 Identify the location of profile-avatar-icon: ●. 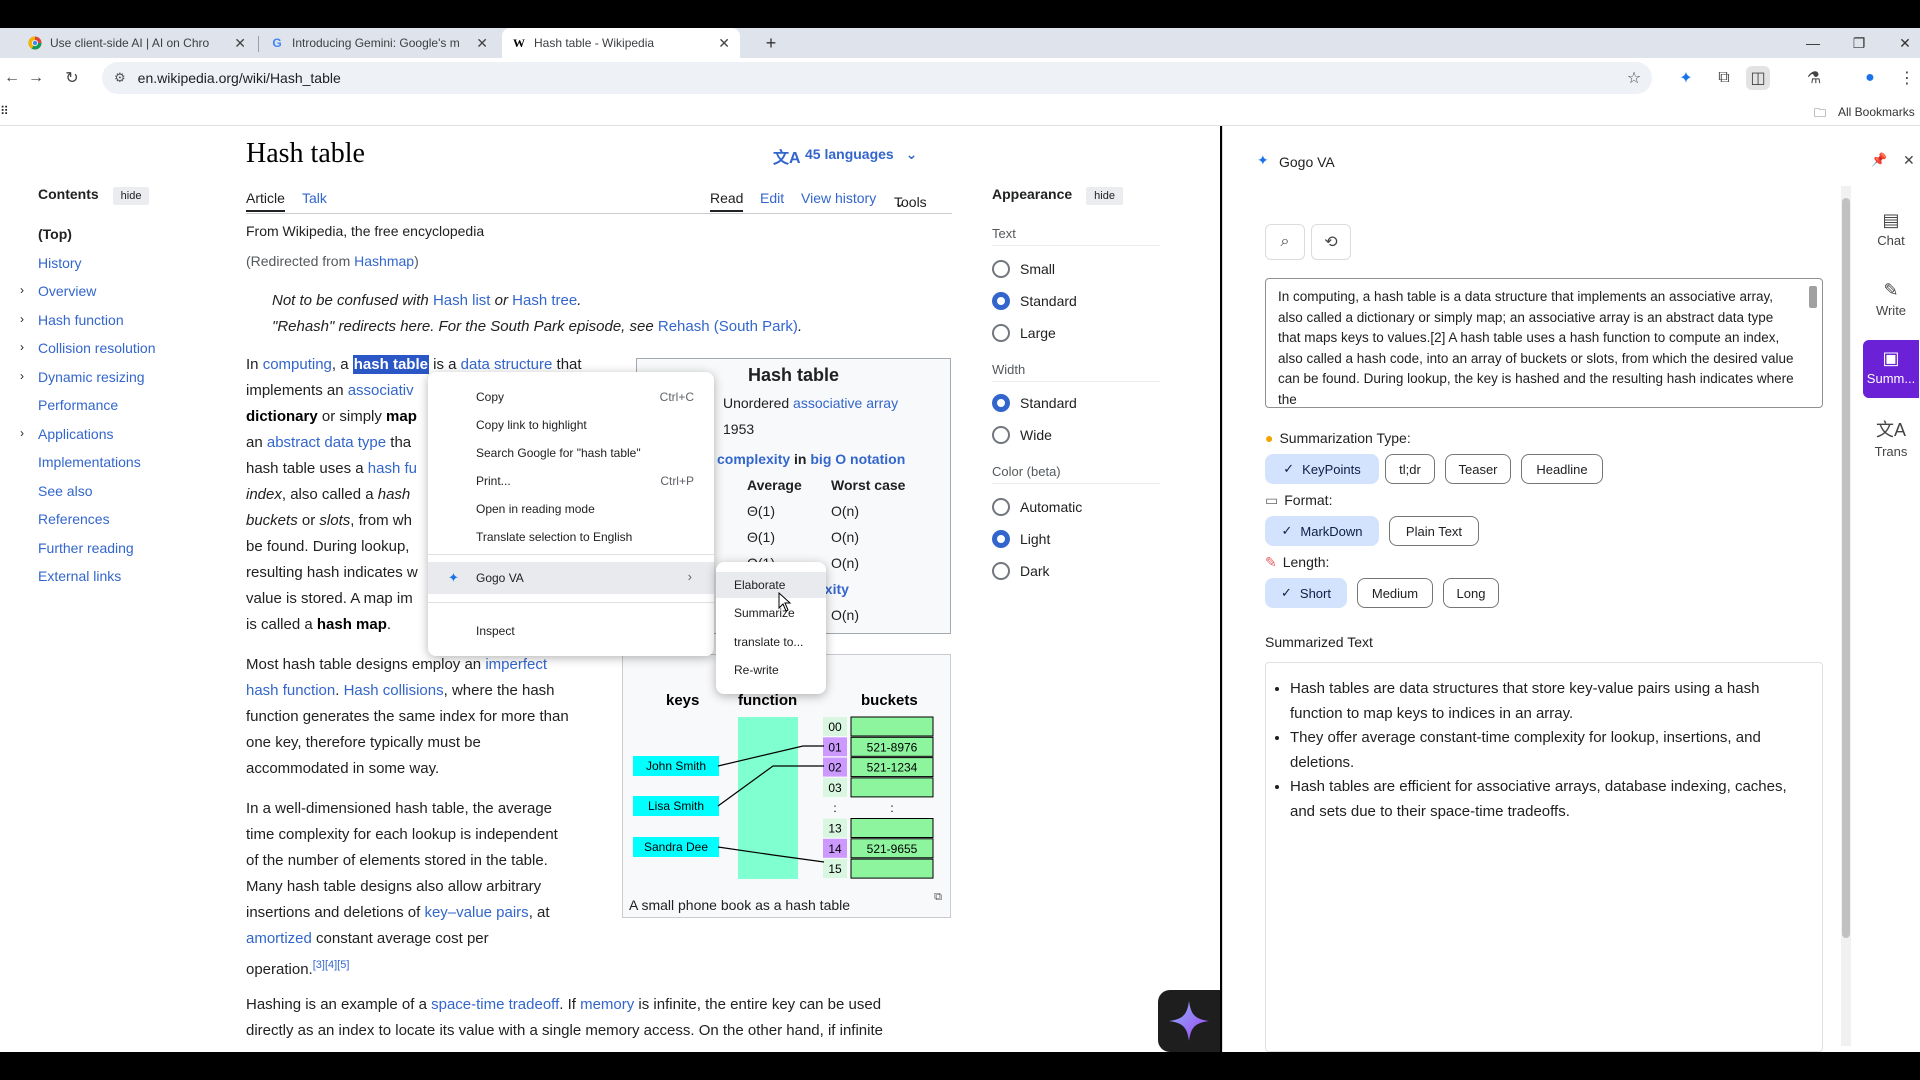
(1870, 78).